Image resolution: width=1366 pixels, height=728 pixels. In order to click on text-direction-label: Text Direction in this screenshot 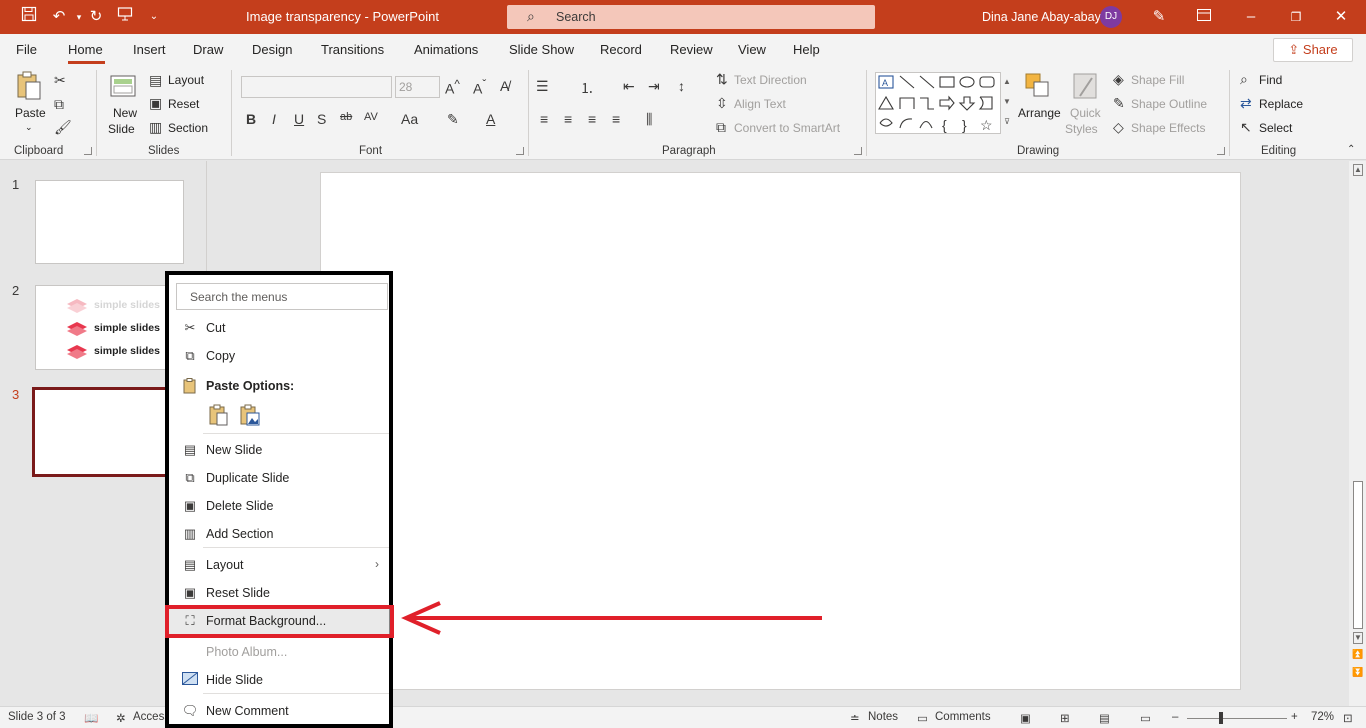, I will do `click(770, 80)`.